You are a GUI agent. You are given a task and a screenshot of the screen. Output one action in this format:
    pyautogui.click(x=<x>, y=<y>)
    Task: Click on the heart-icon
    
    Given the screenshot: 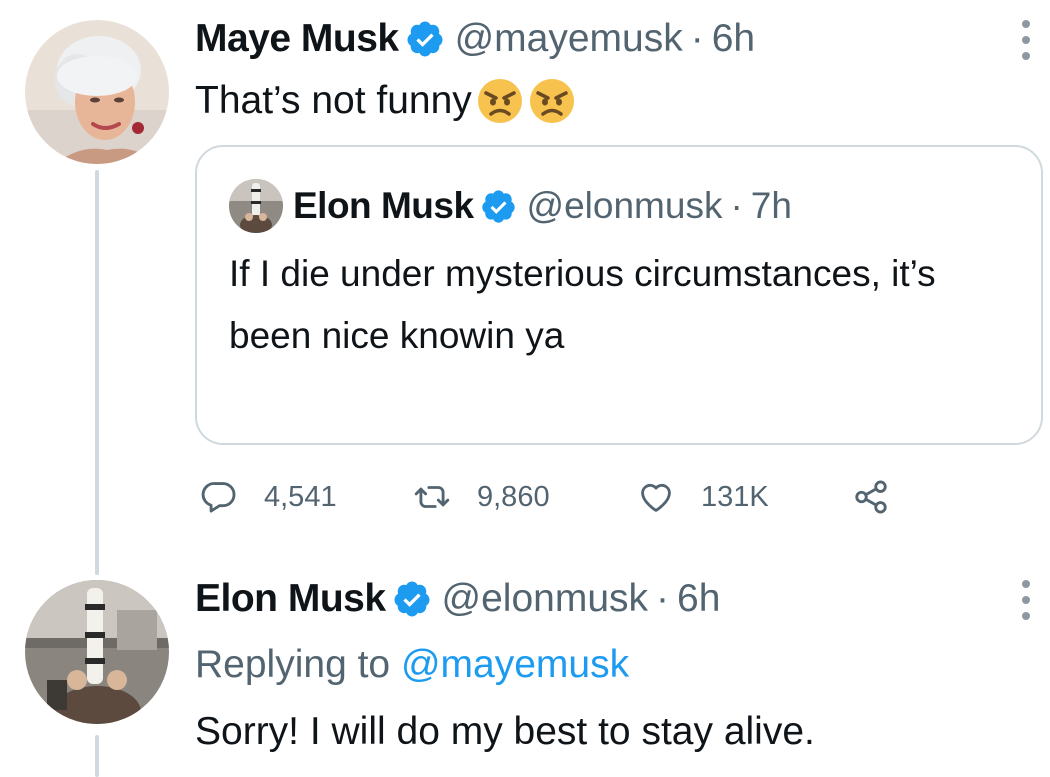 What is the action you would take?
    pyautogui.click(x=656, y=497)
    